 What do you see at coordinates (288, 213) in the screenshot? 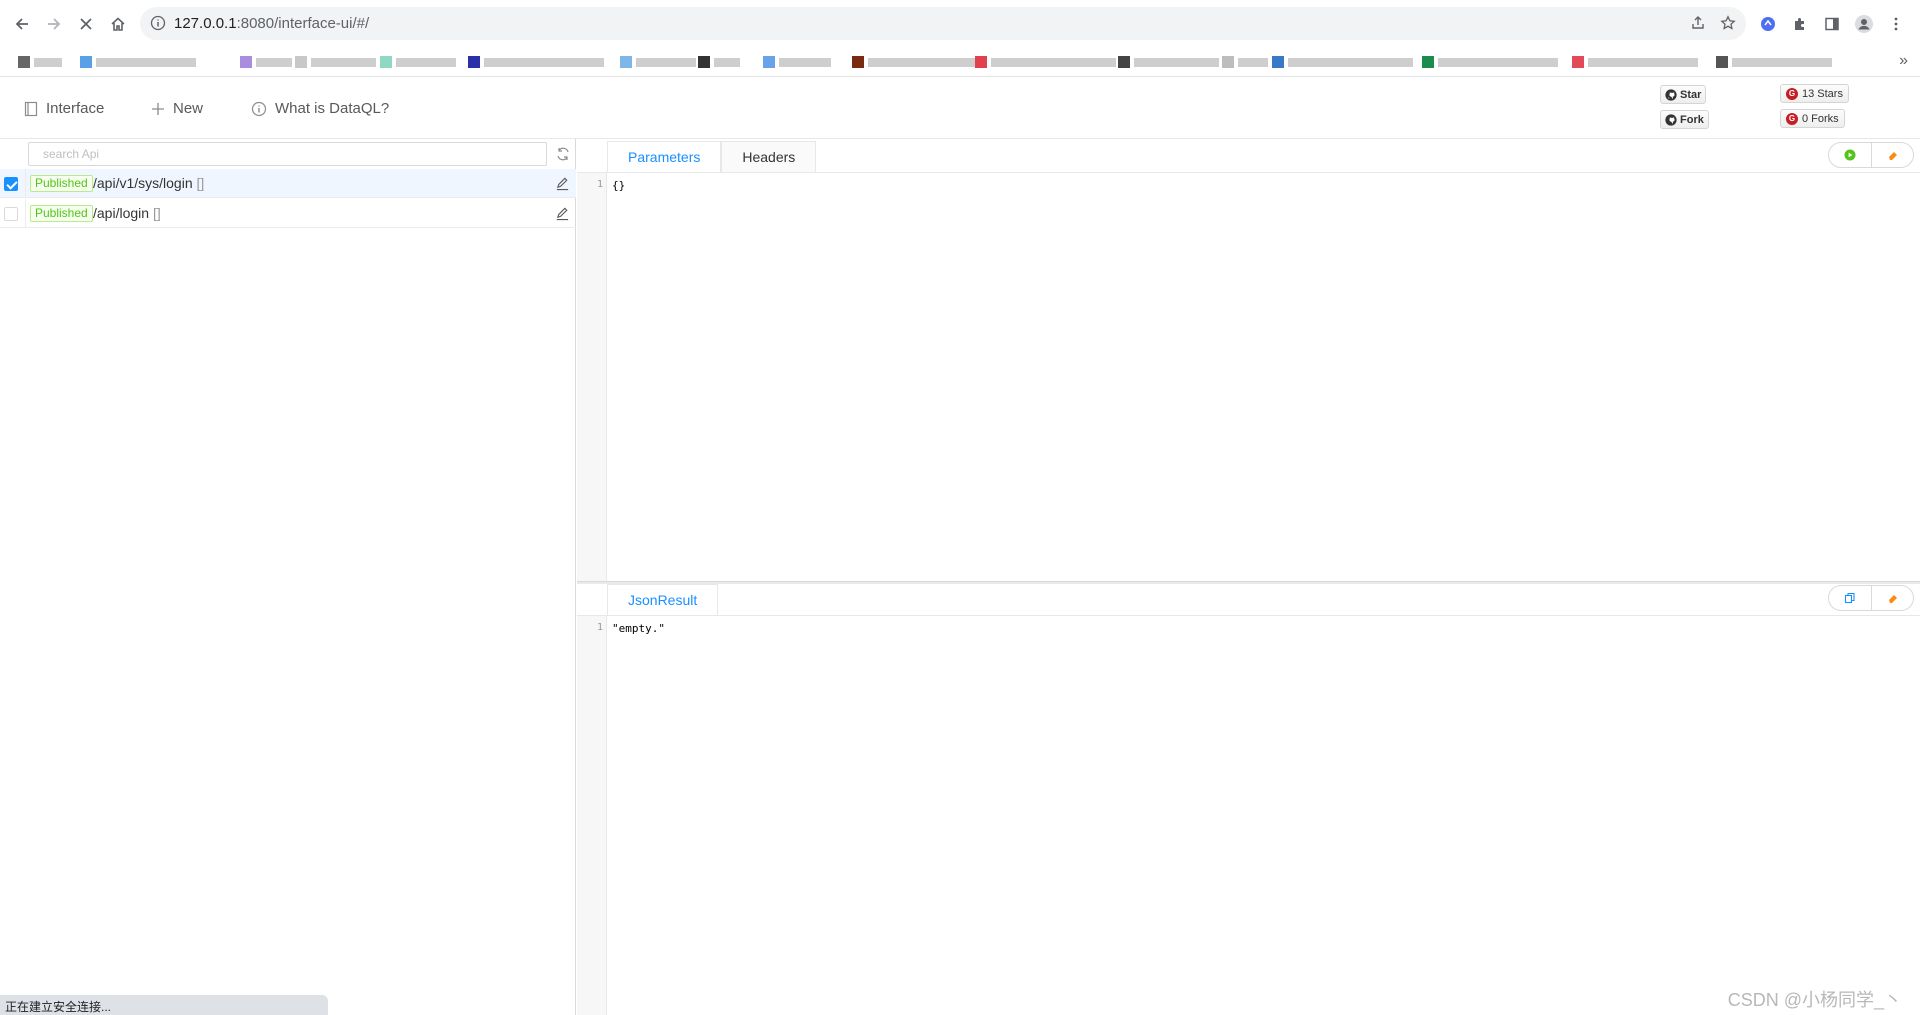
I see `api-list-item: Published /api/login []` at bounding box center [288, 213].